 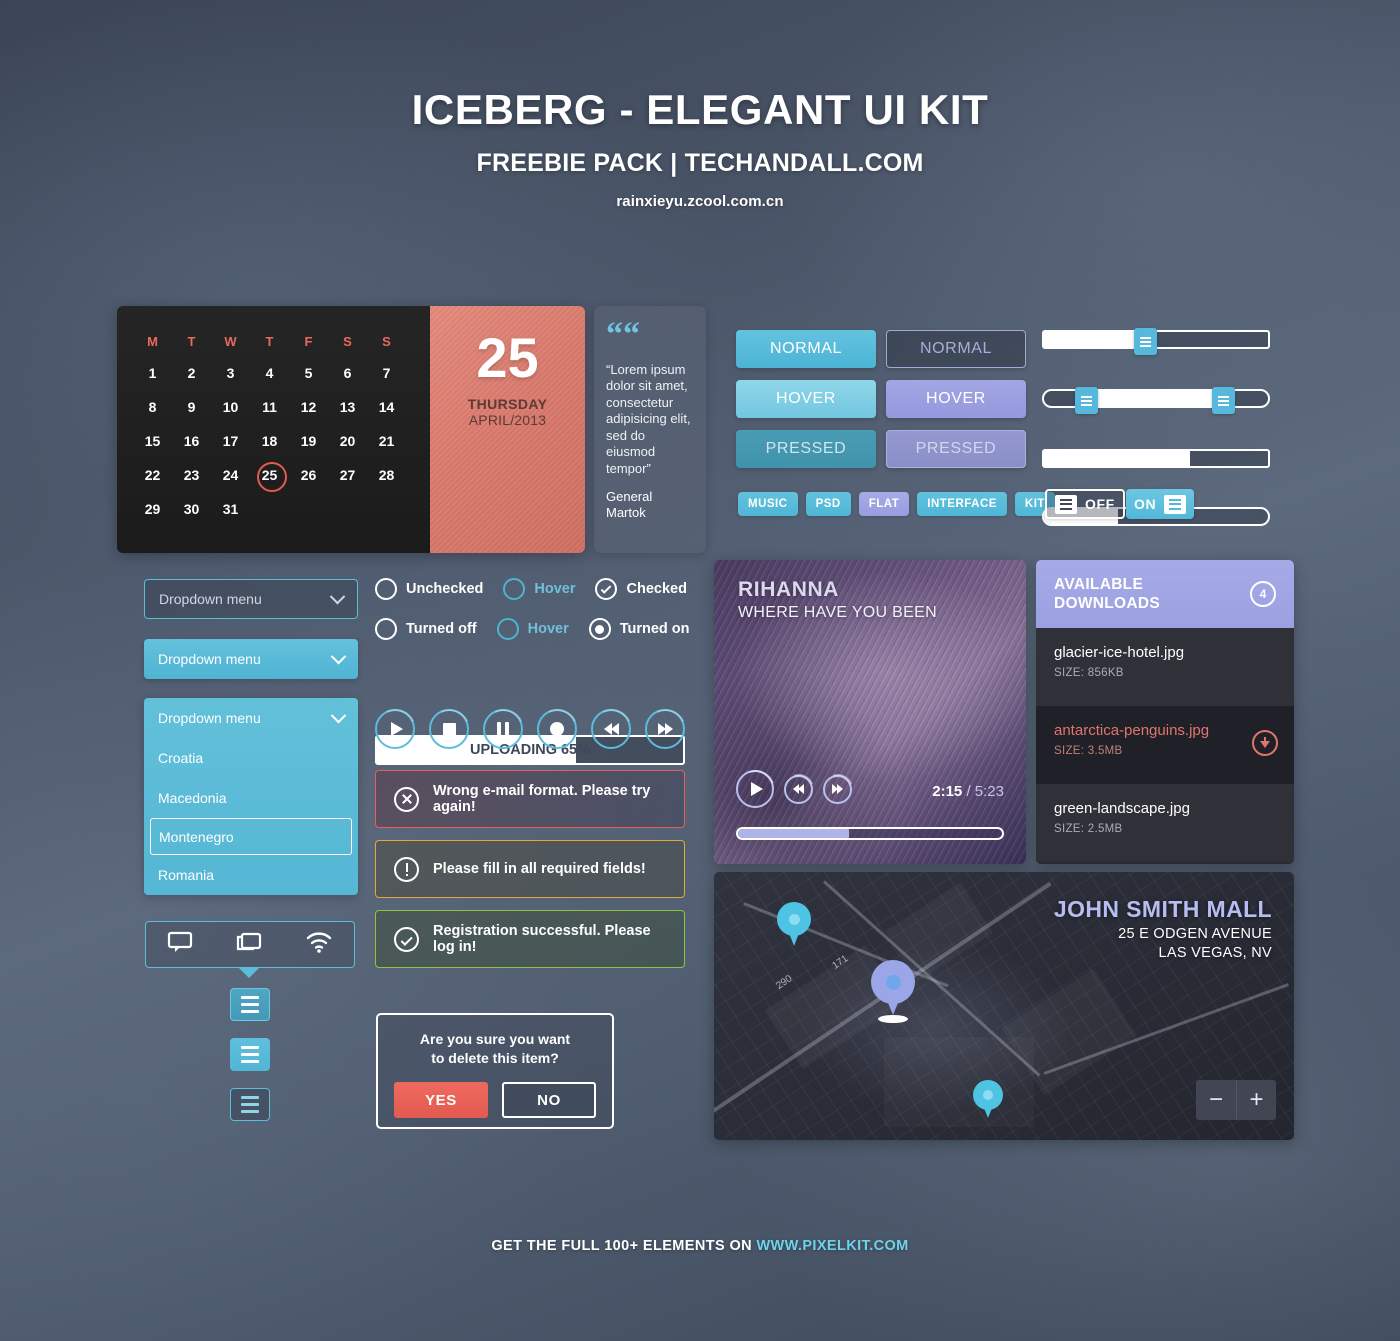 What do you see at coordinates (1223, 400) in the screenshot?
I see `slider-handle-end` at bounding box center [1223, 400].